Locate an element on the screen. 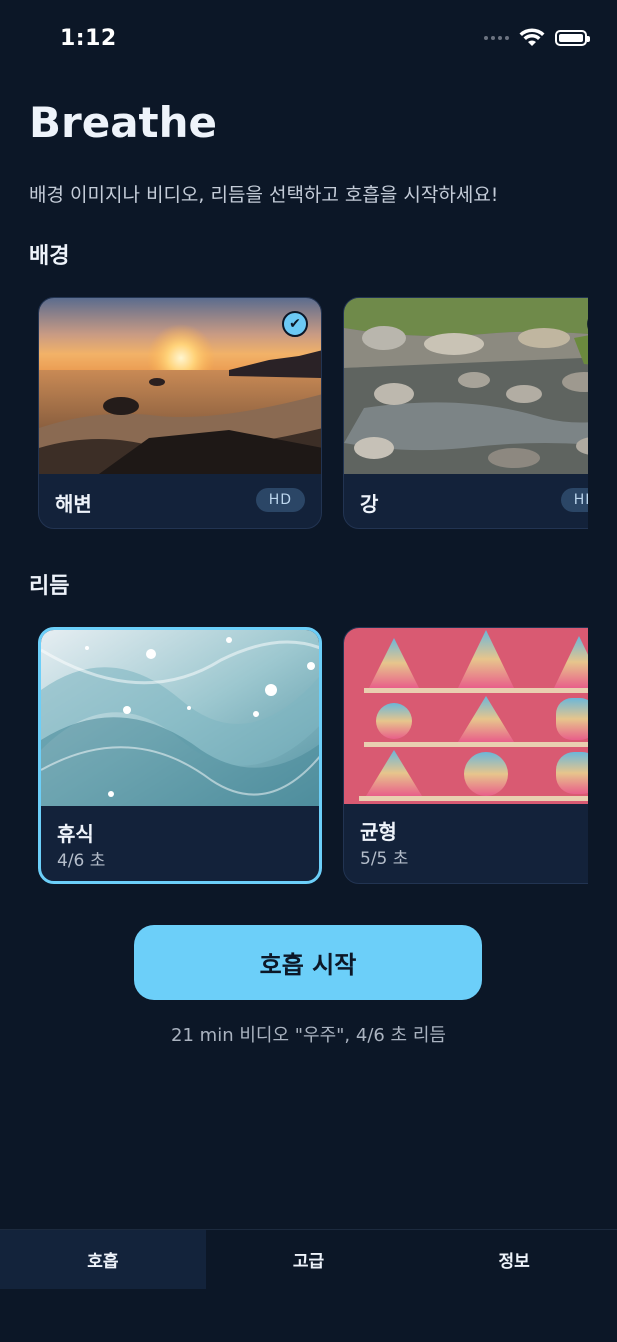  rhythm-timing: 4/6 초 is located at coordinates (81, 861).